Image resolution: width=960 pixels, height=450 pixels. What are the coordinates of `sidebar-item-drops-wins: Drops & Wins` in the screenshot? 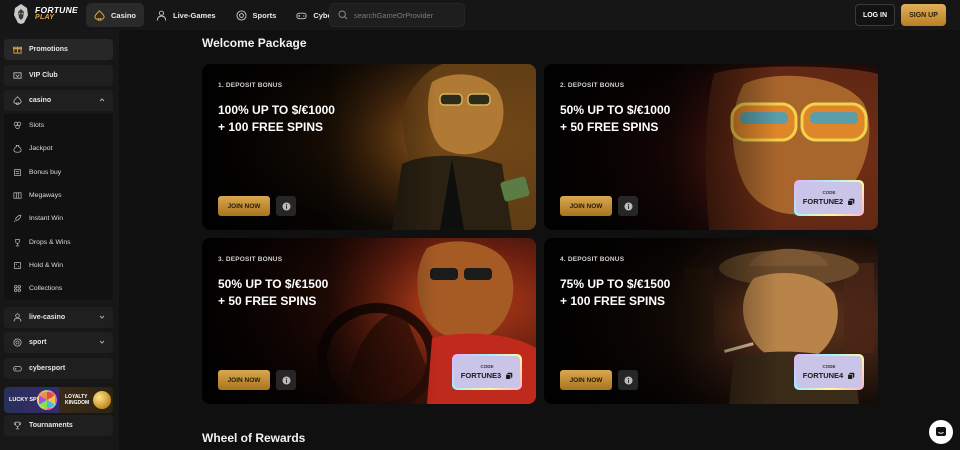 It's located at (58, 241).